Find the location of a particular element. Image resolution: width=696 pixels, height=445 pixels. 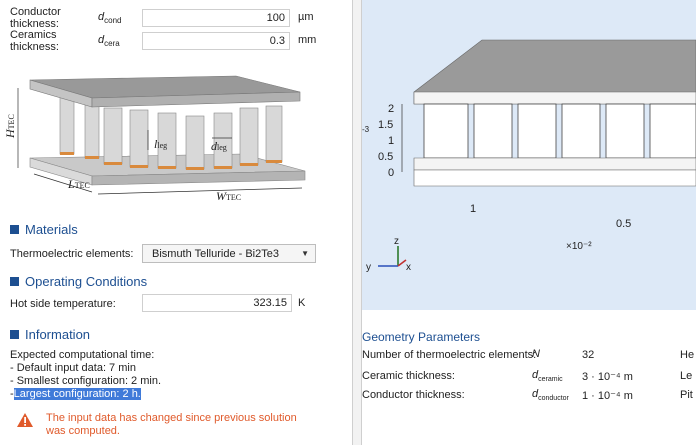

ceramics-thickness-unit: mm is located at coordinates (307, 40).